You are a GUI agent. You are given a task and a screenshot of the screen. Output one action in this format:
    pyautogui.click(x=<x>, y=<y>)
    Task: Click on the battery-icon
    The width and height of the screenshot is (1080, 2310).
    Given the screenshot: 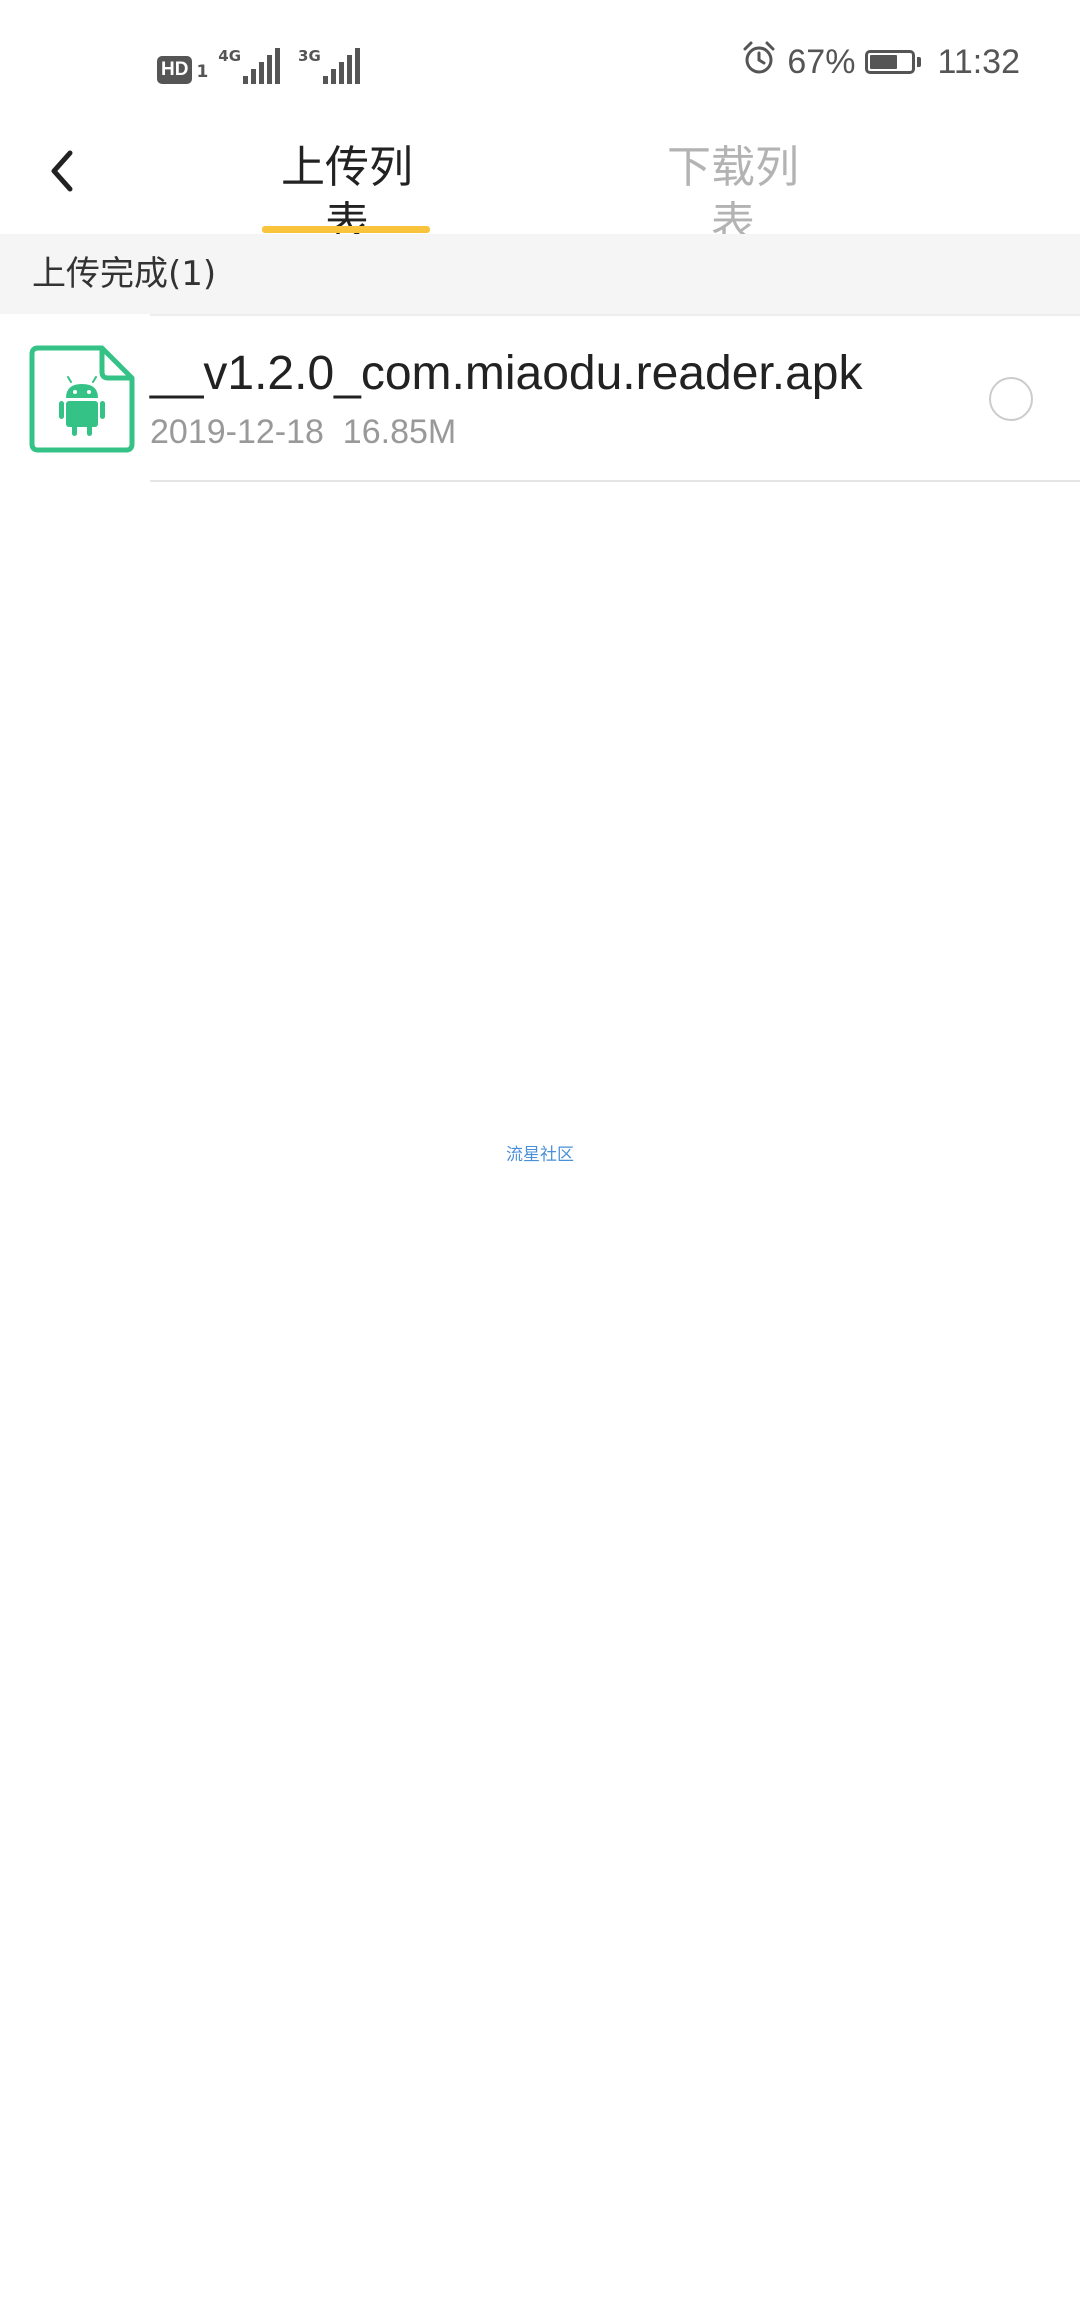 What is the action you would take?
    pyautogui.click(x=893, y=62)
    